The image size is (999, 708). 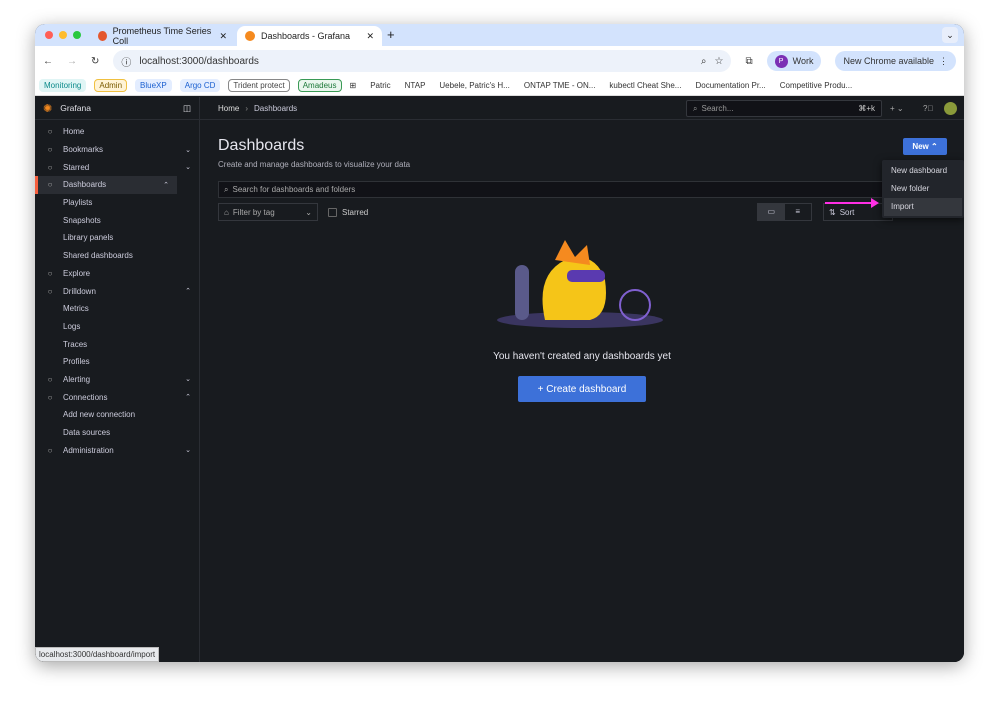 What do you see at coordinates (76, 167) in the screenshot?
I see `sidebar-item-label: Starred` at bounding box center [76, 167].